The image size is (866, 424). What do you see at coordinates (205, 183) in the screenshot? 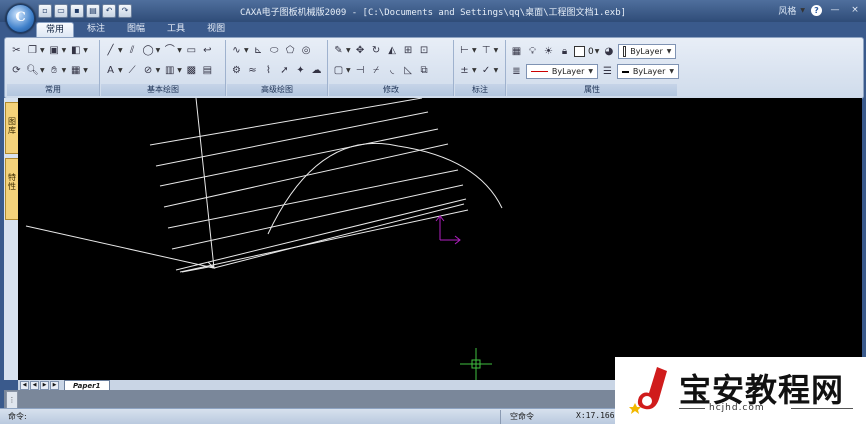
I see `vertical-line` at bounding box center [205, 183].